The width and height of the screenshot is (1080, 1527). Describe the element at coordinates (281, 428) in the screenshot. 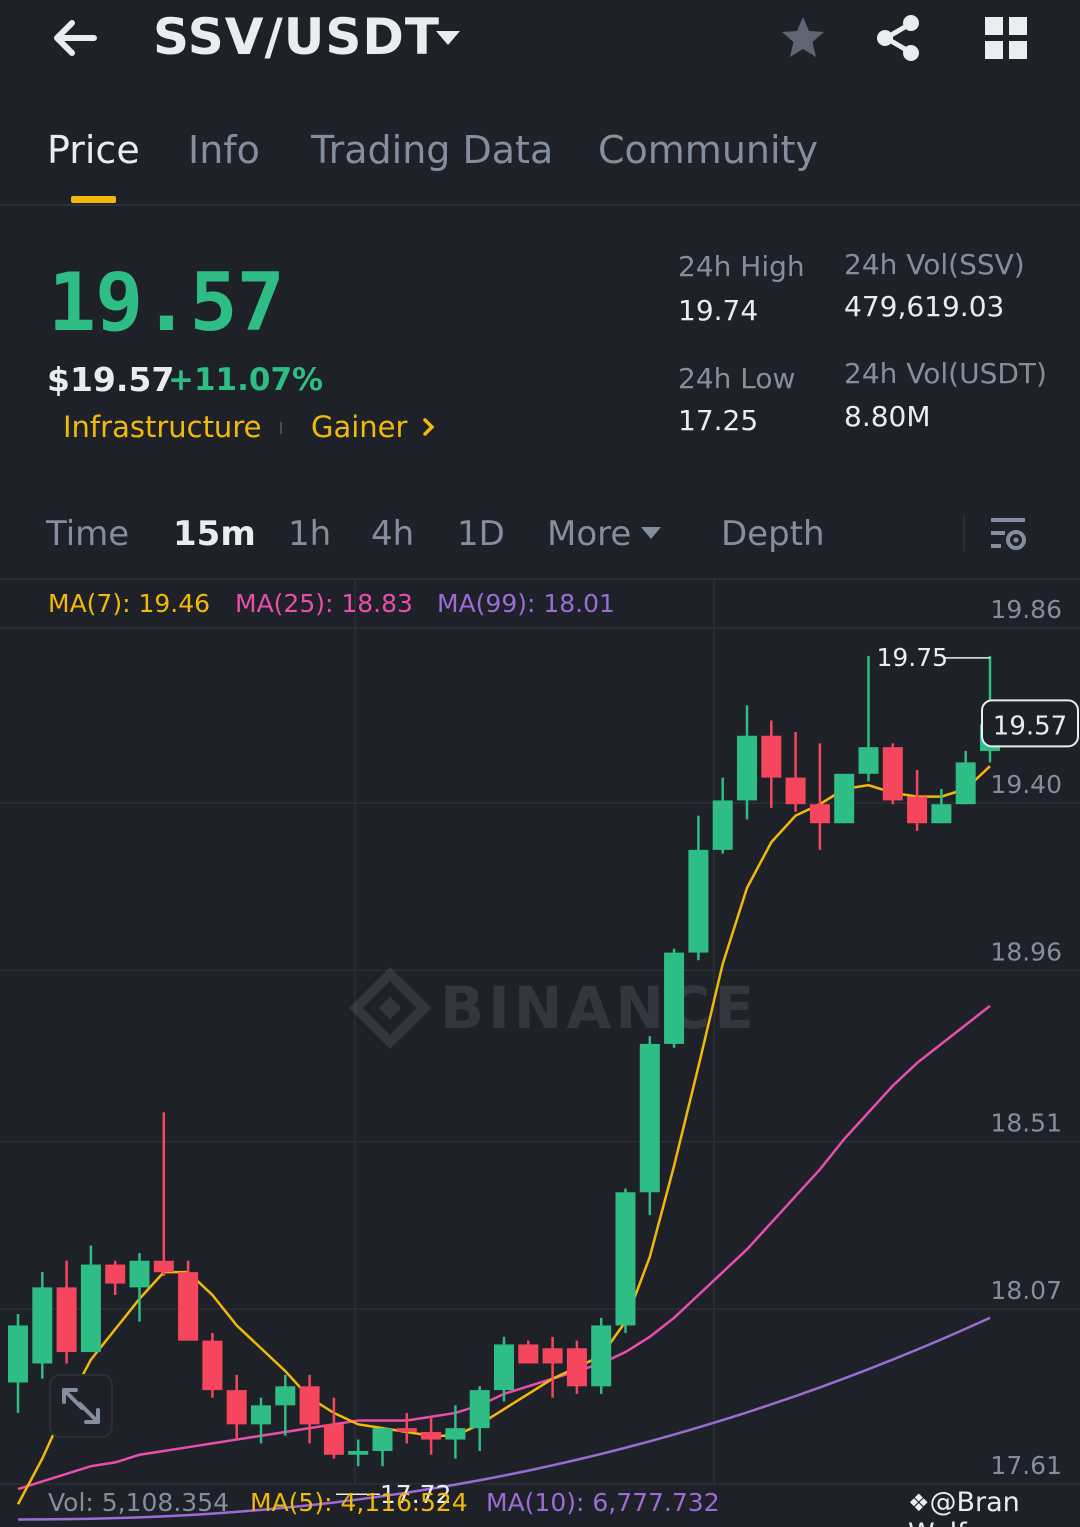

I see `tag-divider` at that location.